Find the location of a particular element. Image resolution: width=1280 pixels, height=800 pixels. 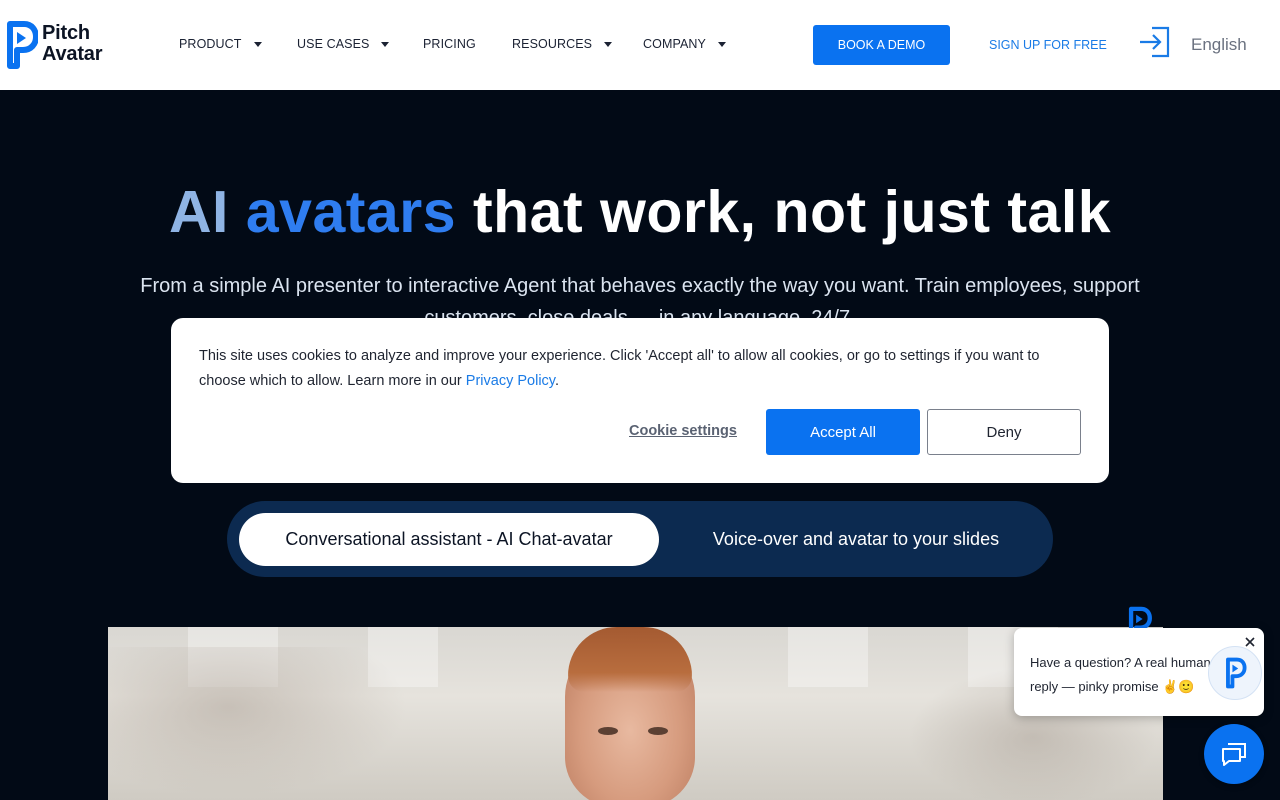

nav-product: PRODUCT is located at coordinates (220, 44).